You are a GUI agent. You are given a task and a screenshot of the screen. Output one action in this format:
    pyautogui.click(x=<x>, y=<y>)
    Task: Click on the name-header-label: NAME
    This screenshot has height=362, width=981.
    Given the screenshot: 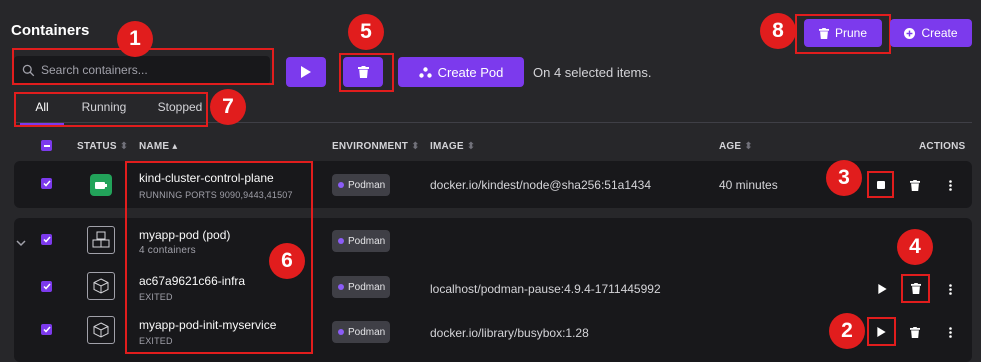 What is the action you would take?
    pyautogui.click(x=154, y=146)
    